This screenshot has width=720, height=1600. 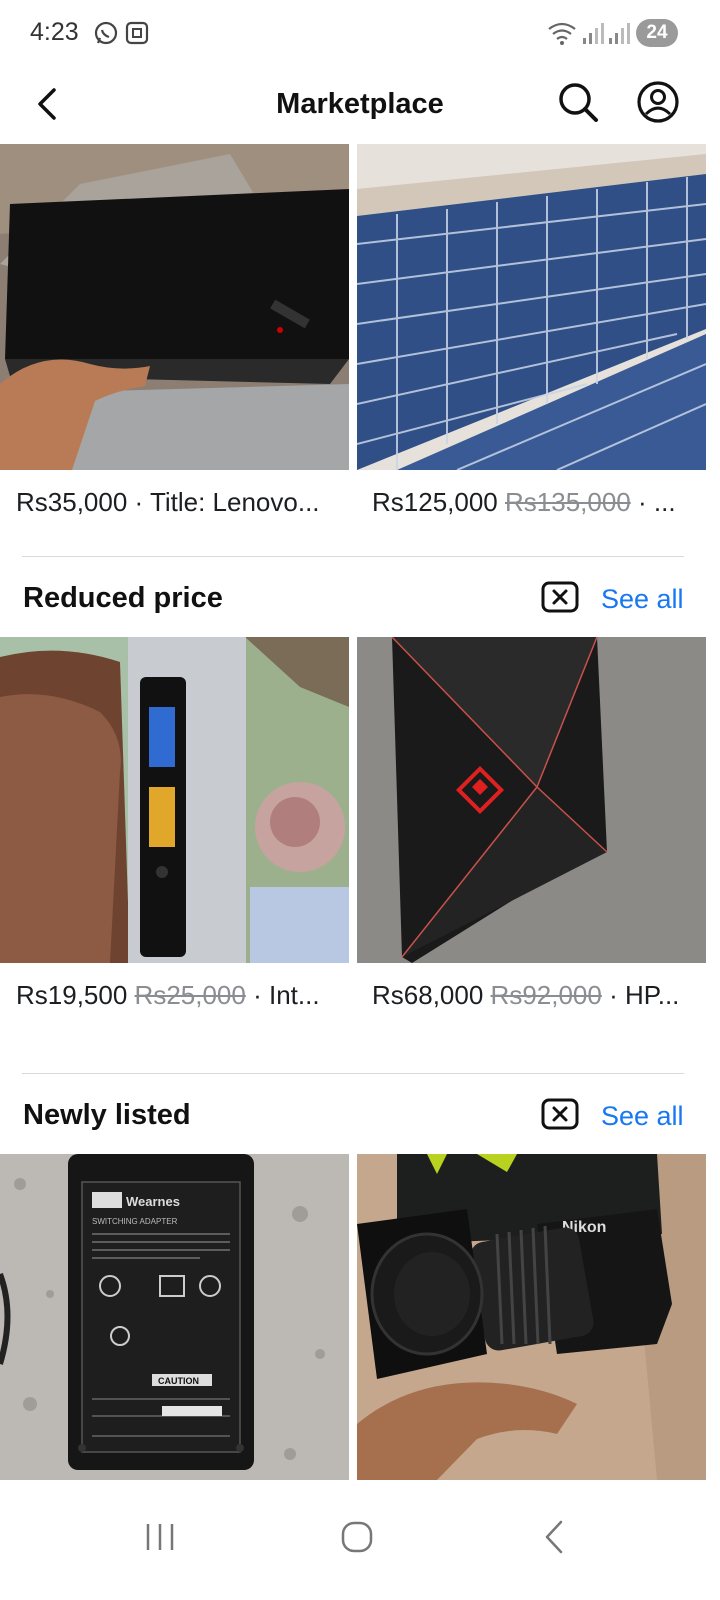 I want to click on battery-badge: 24, so click(x=657, y=33).